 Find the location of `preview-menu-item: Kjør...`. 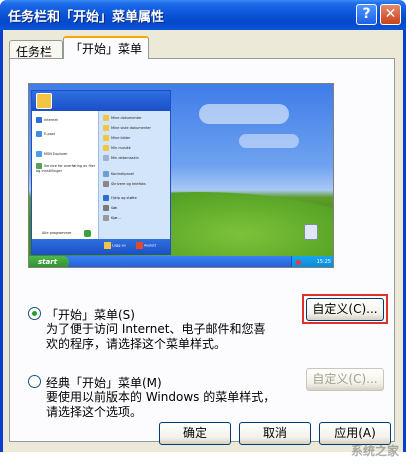

preview-menu-item: Kjør... is located at coordinates (112, 218).